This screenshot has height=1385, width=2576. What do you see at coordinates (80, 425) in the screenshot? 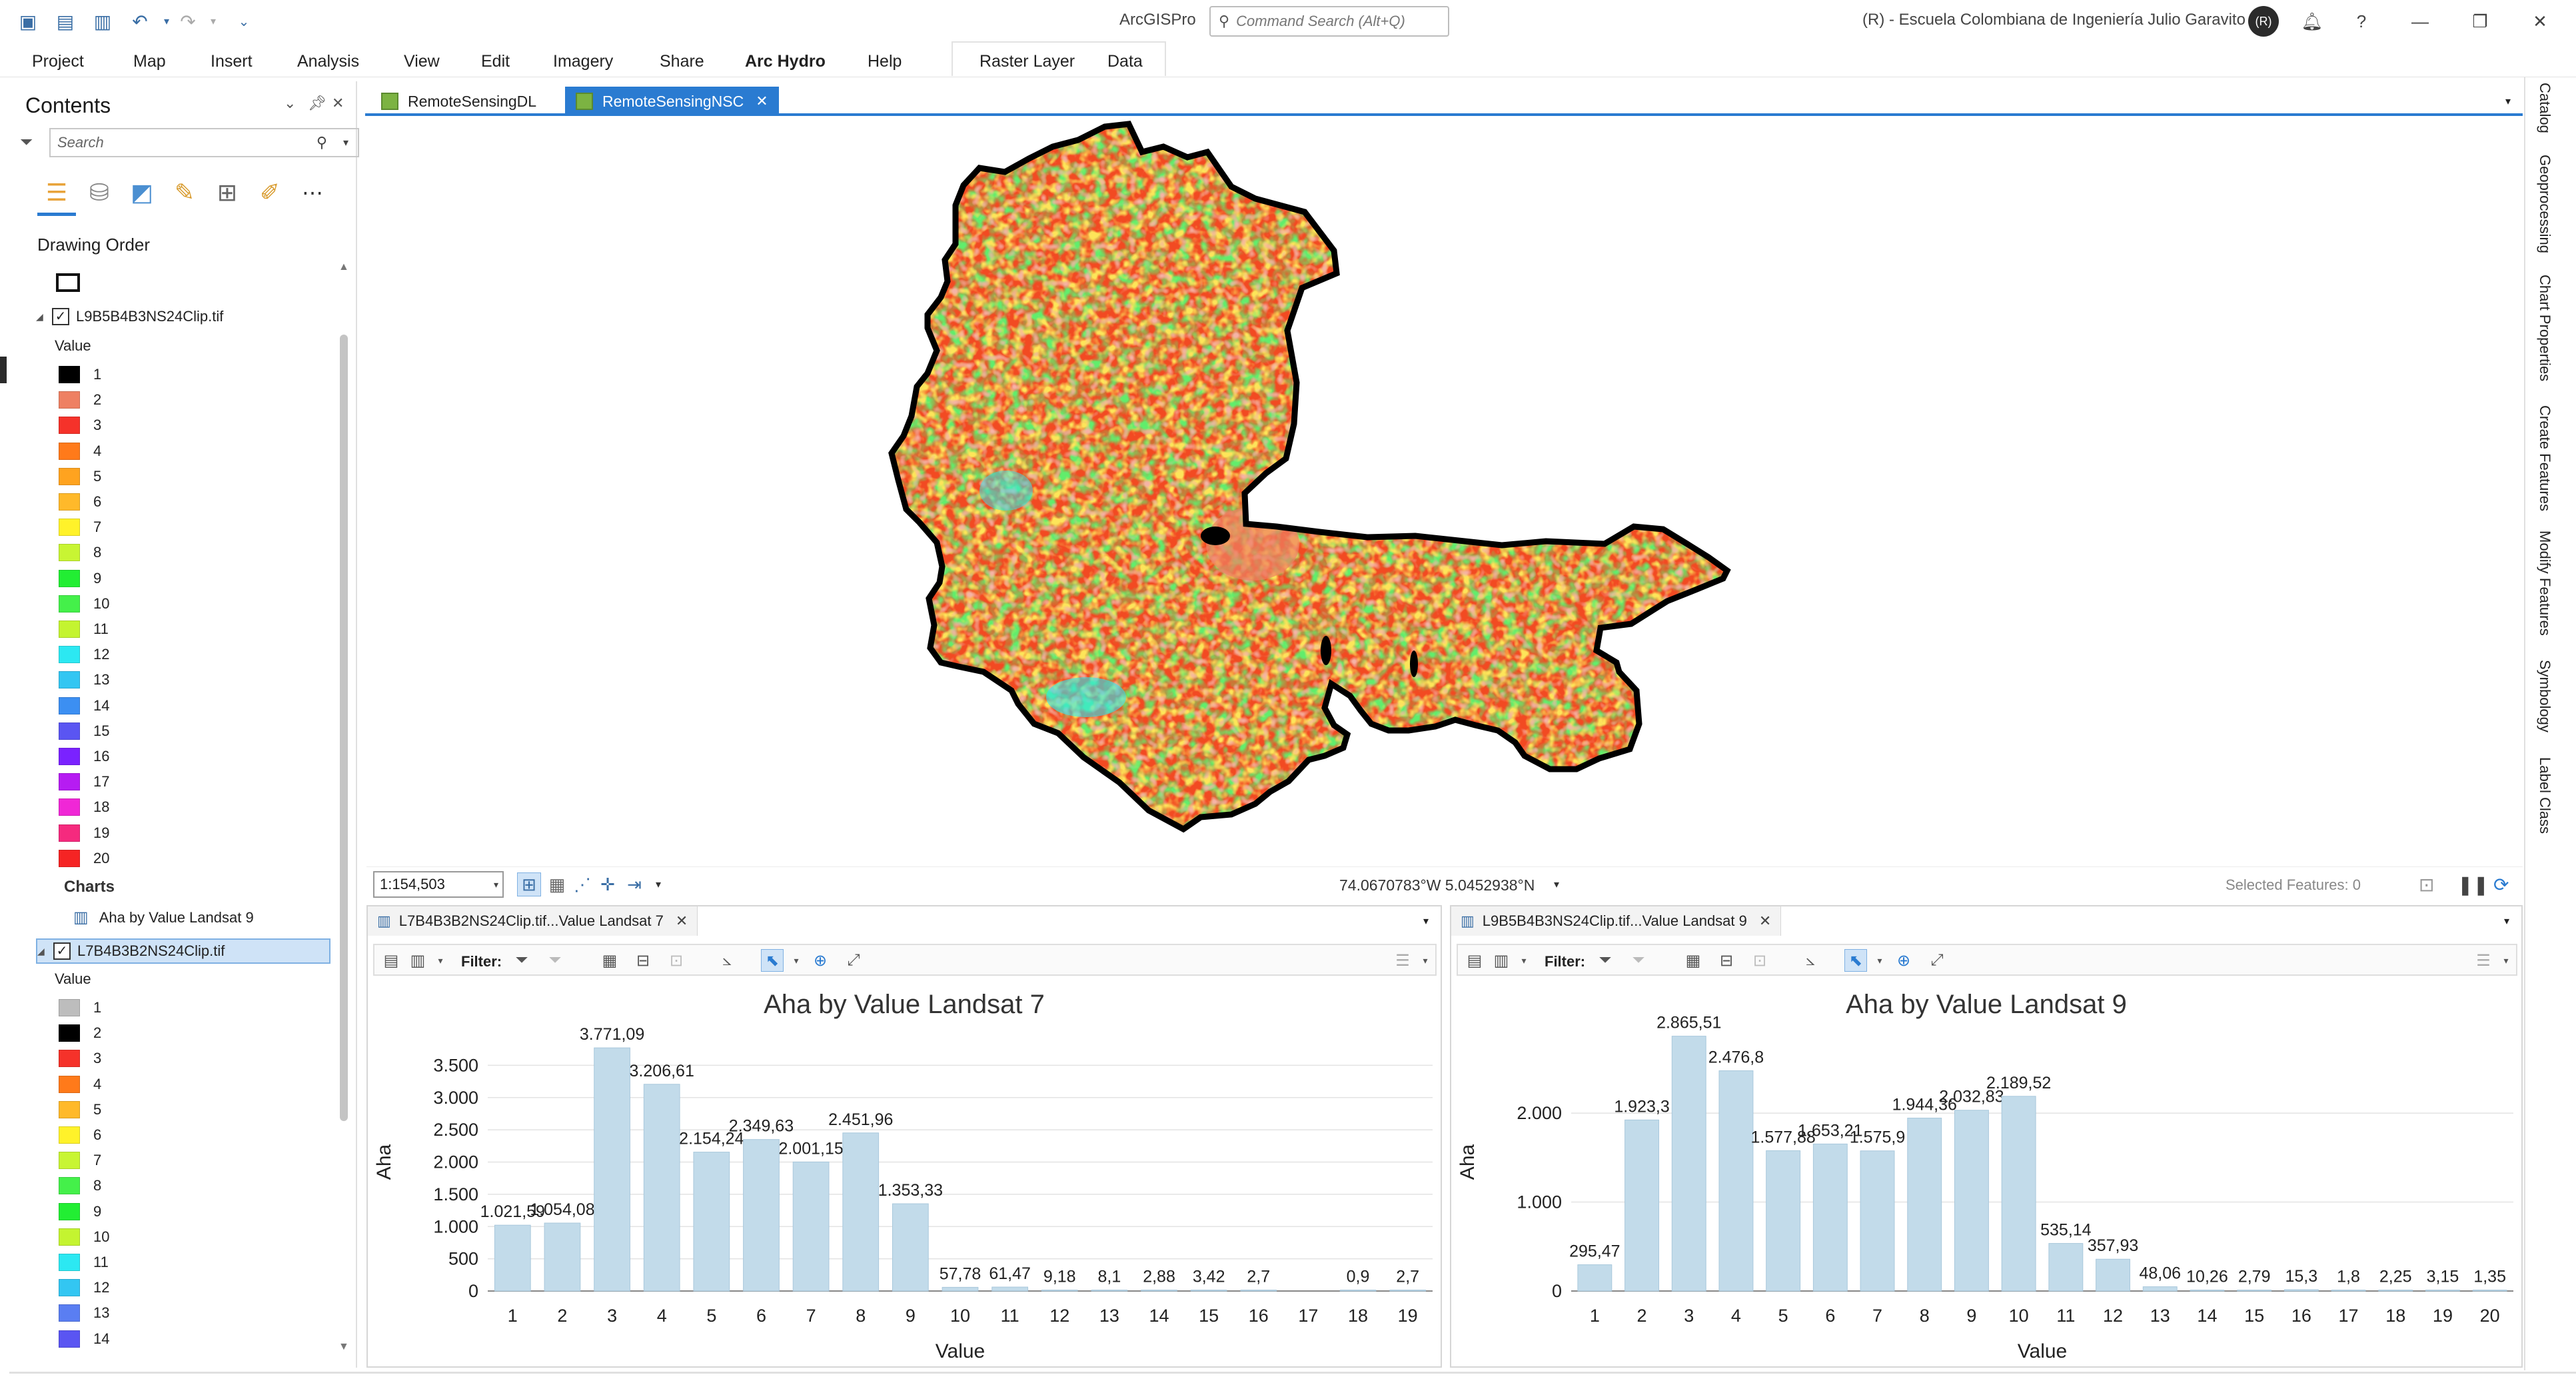
I see `layer-l9-legend-item: 3` at bounding box center [80, 425].